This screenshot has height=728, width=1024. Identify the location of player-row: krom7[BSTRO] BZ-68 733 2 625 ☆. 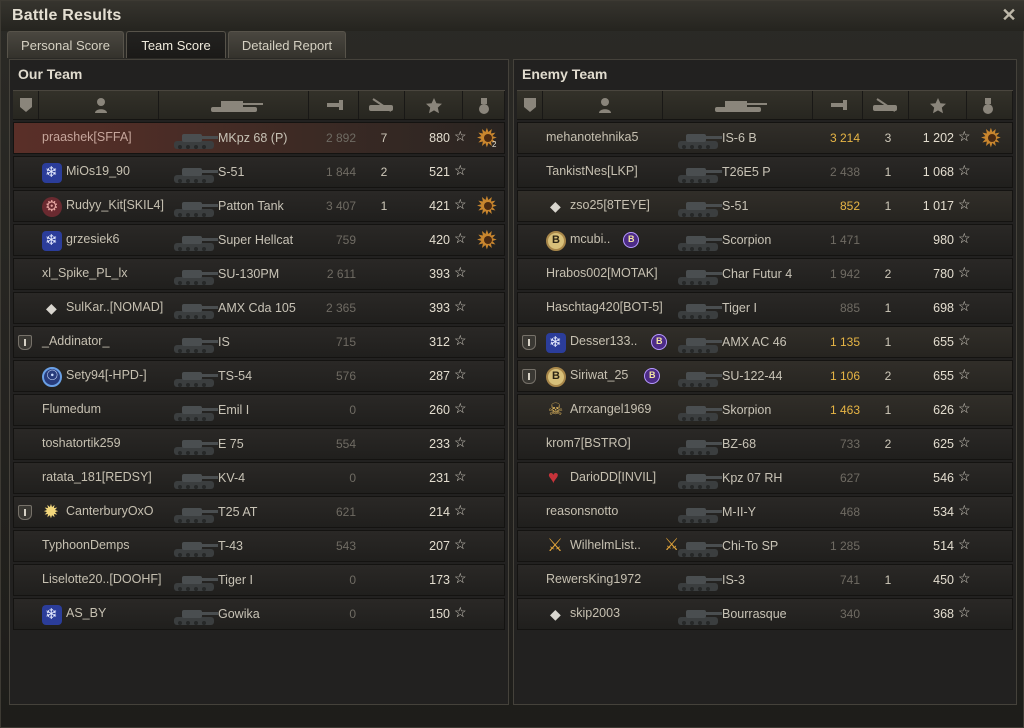
(765, 444).